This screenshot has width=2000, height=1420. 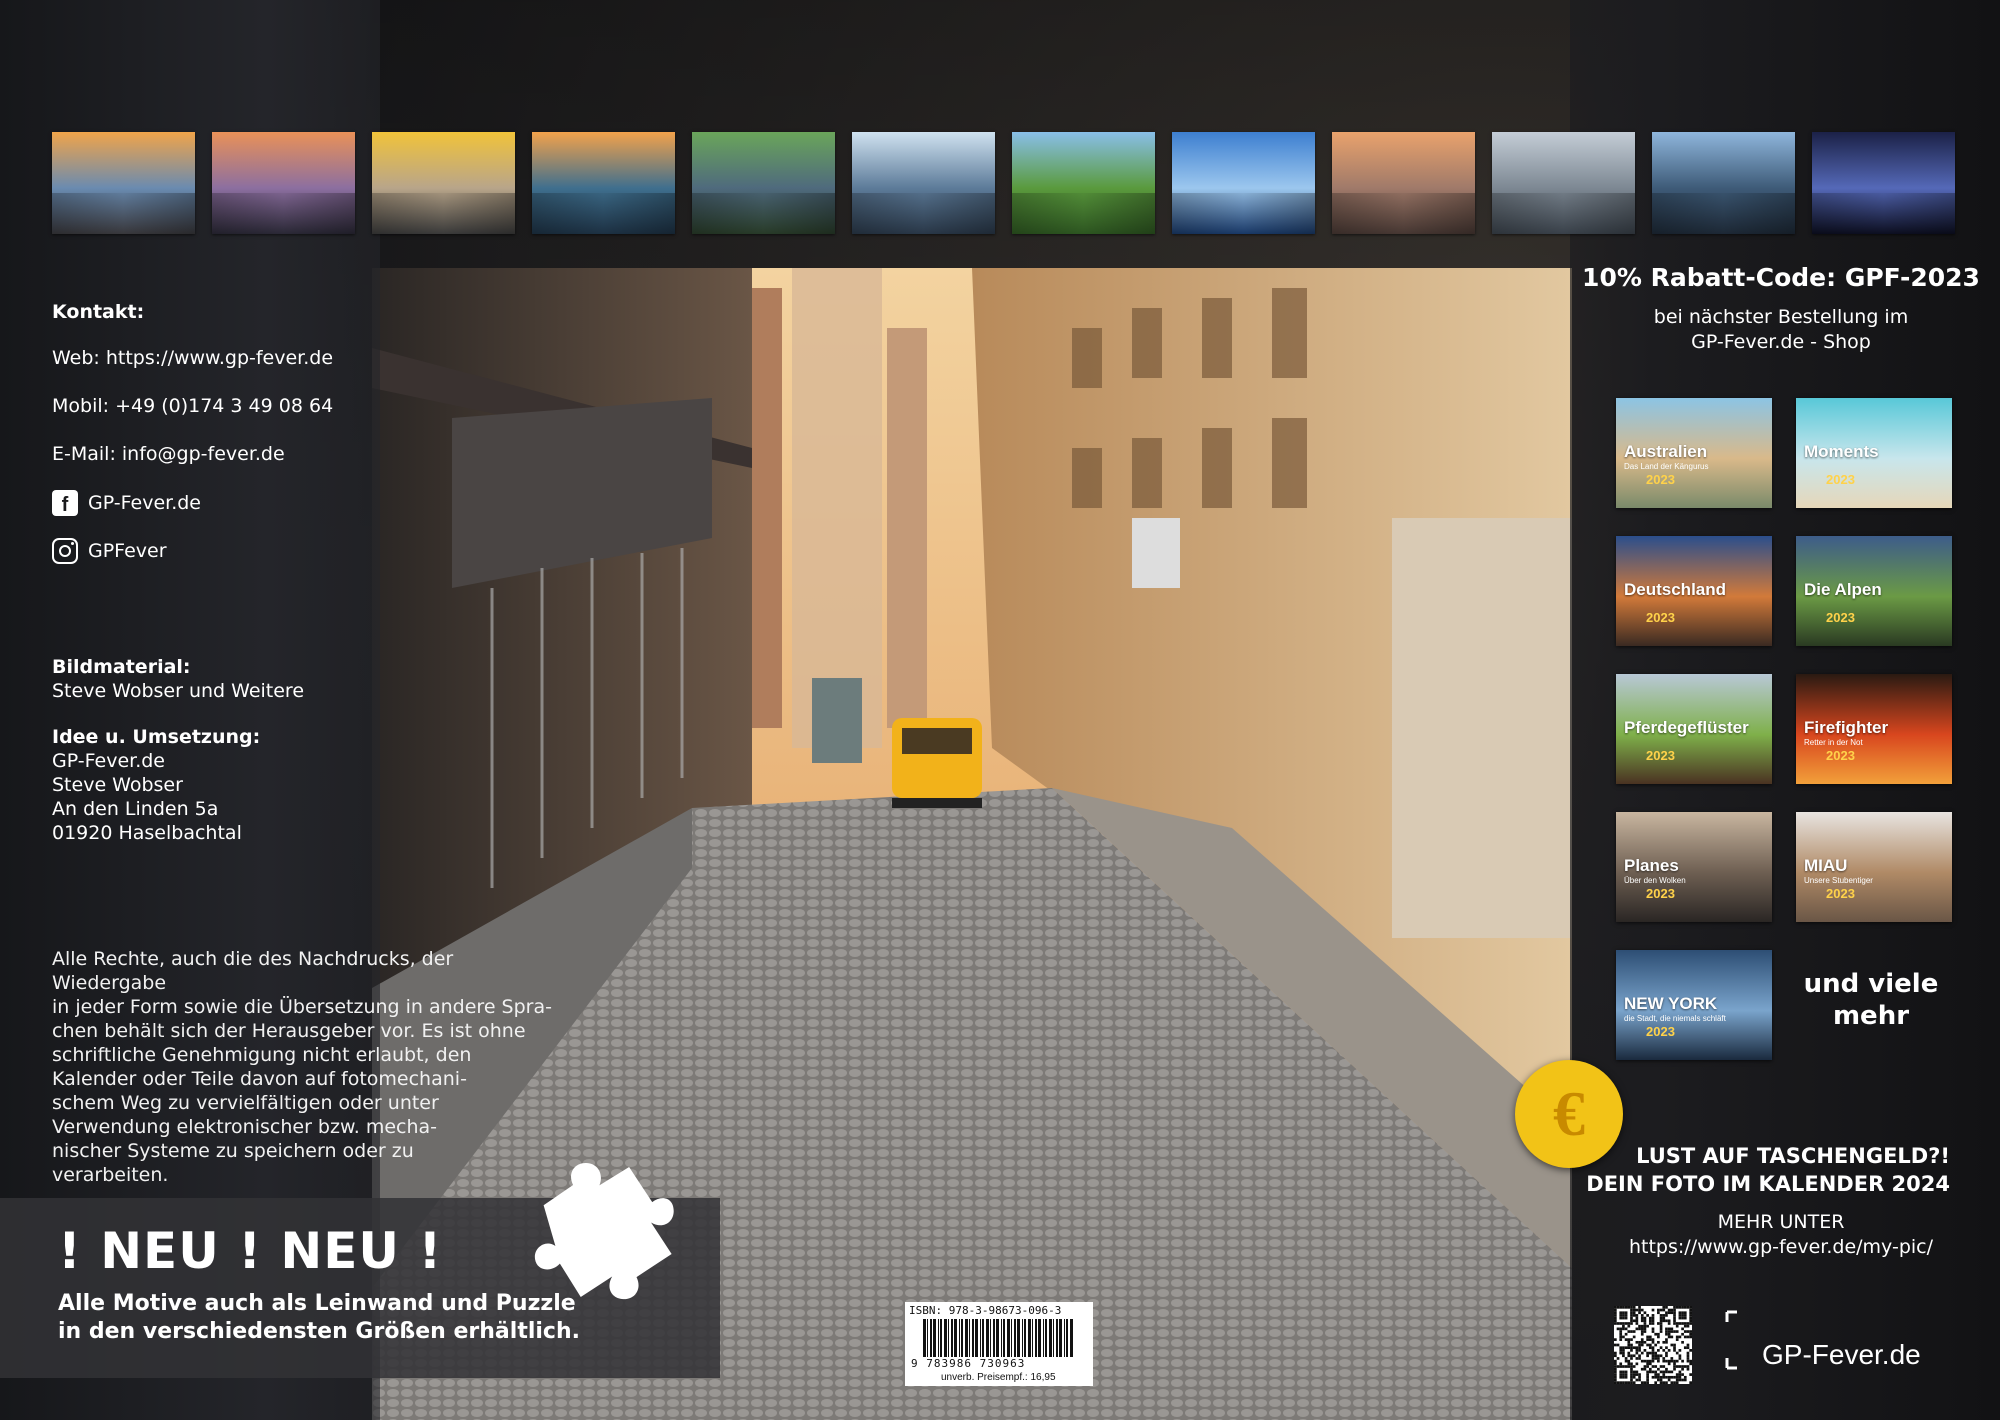 What do you see at coordinates (1781, 342) in the screenshot?
I see `discount-line-2: GP-Fever.de - Shop` at bounding box center [1781, 342].